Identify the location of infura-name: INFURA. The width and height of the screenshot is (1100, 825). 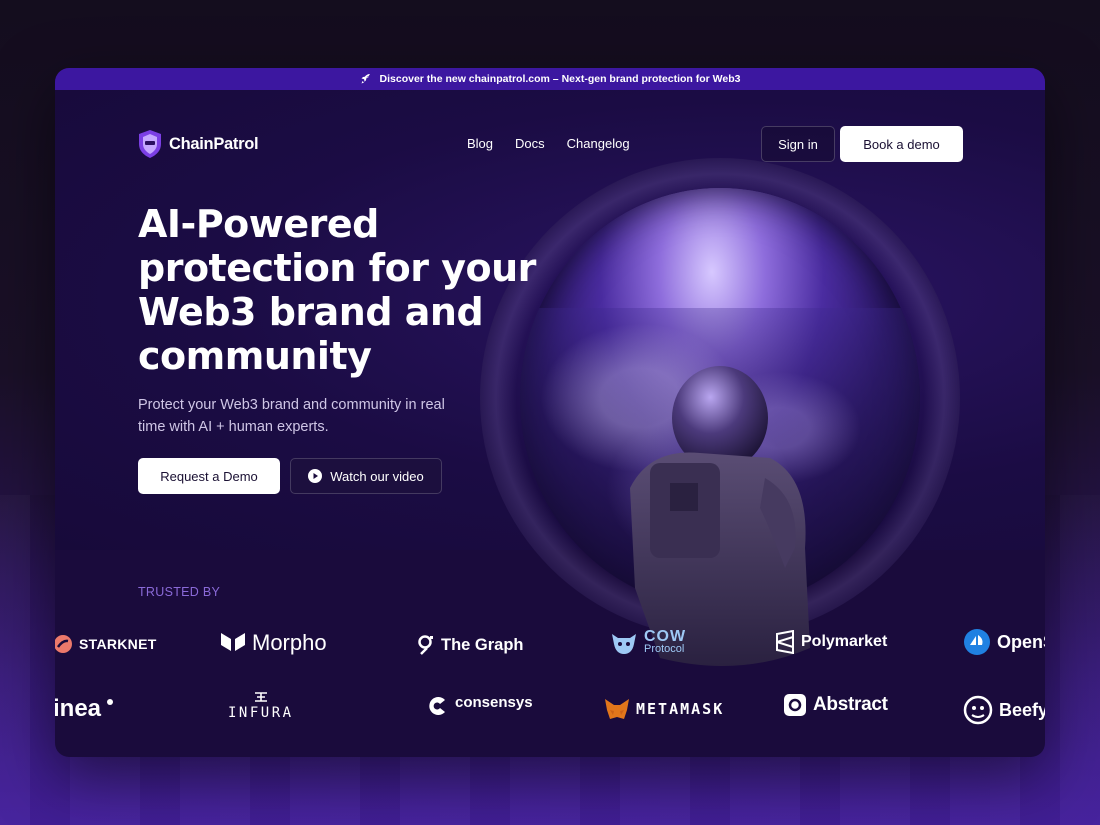
(261, 713).